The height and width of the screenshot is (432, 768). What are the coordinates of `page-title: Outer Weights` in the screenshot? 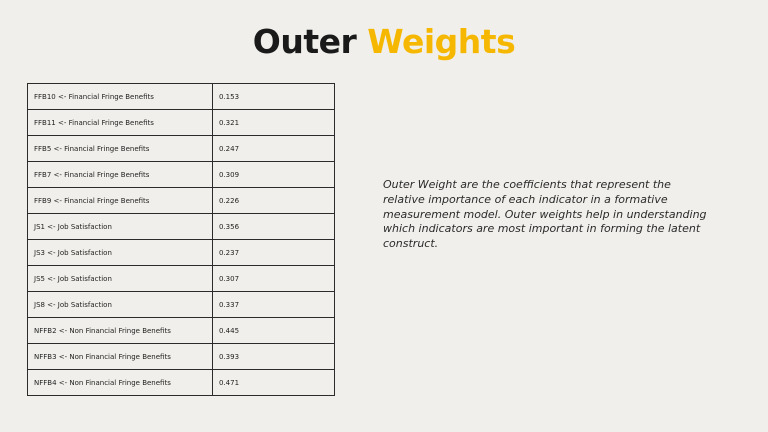 It's located at (384, 42).